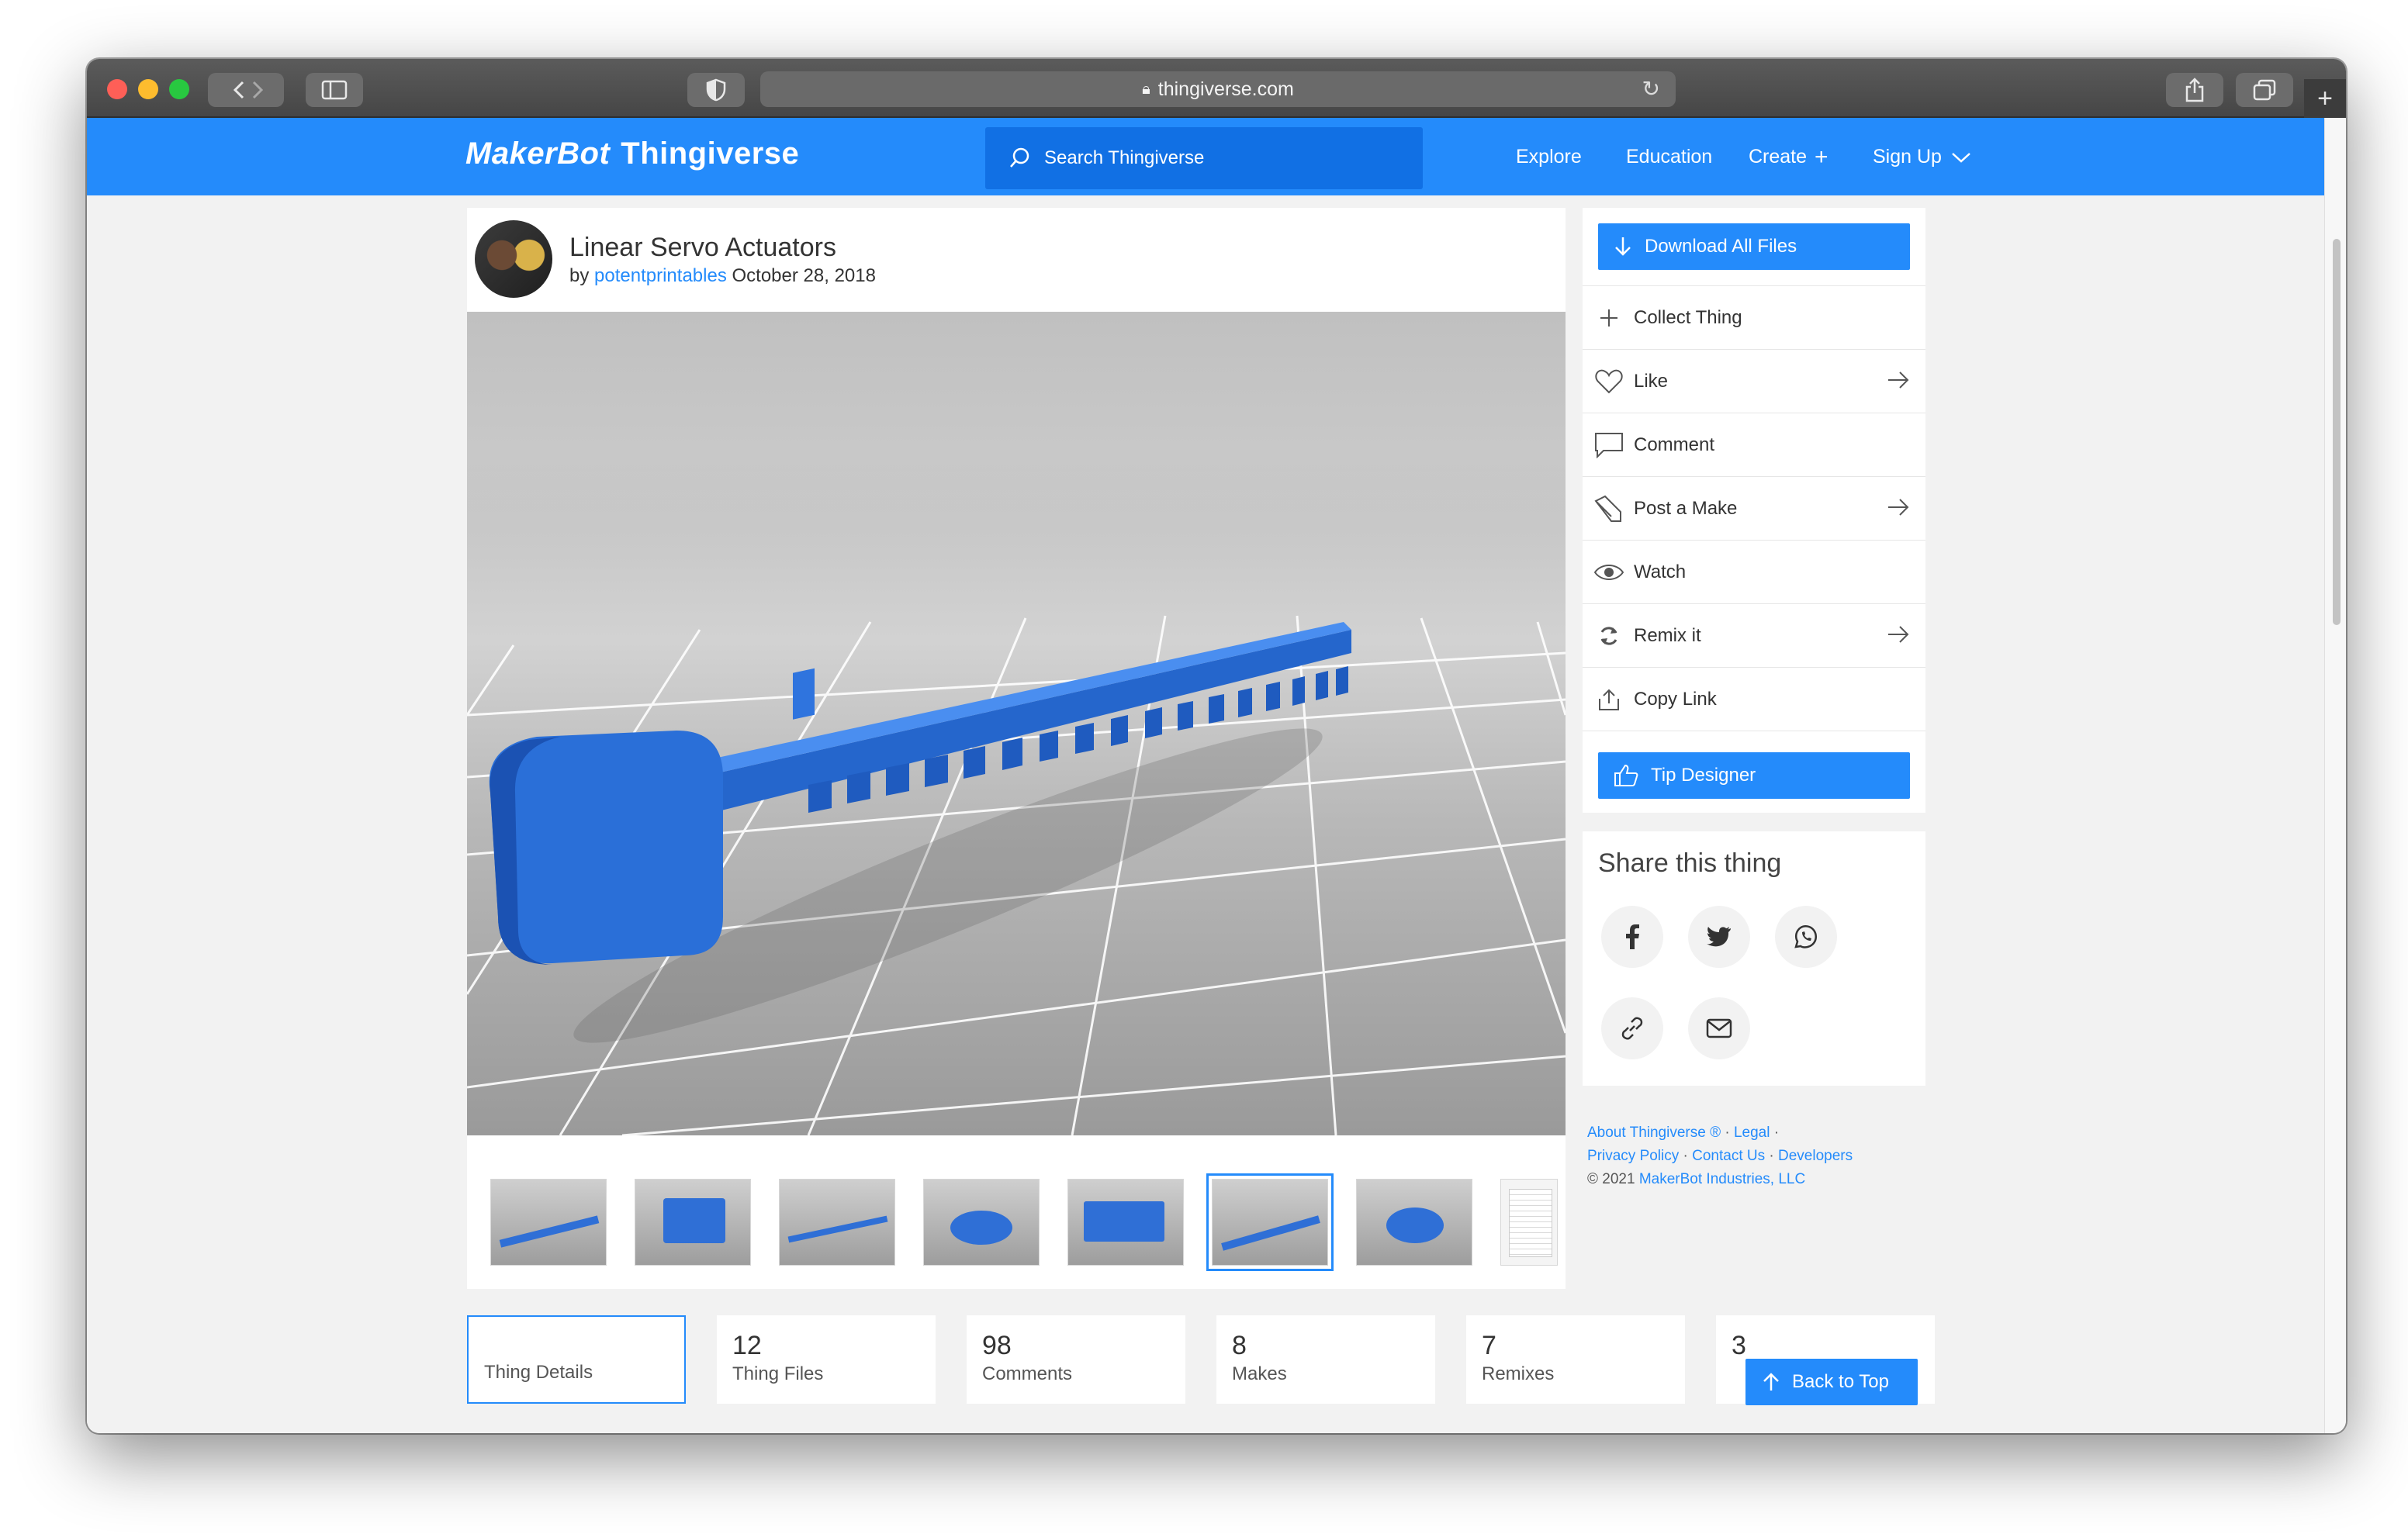  Describe the element at coordinates (1518, 1373) in the screenshot. I see `stat-label: Remixes` at that location.